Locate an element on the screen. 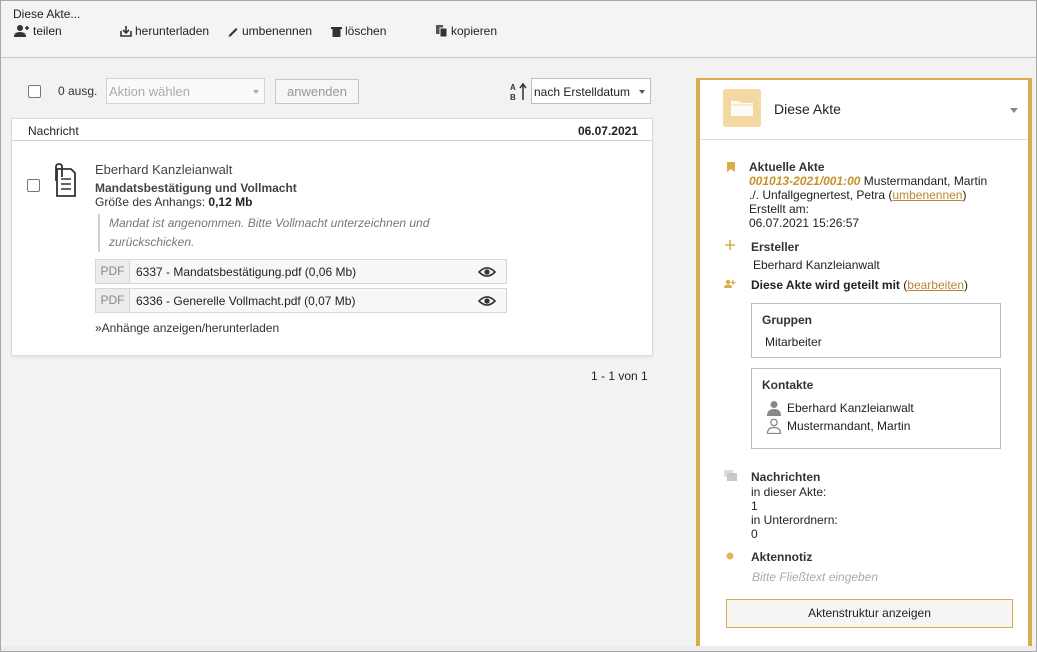 The width and height of the screenshot is (1037, 652). attachment-size-label: Größe des Anhangs: is located at coordinates (150, 202).